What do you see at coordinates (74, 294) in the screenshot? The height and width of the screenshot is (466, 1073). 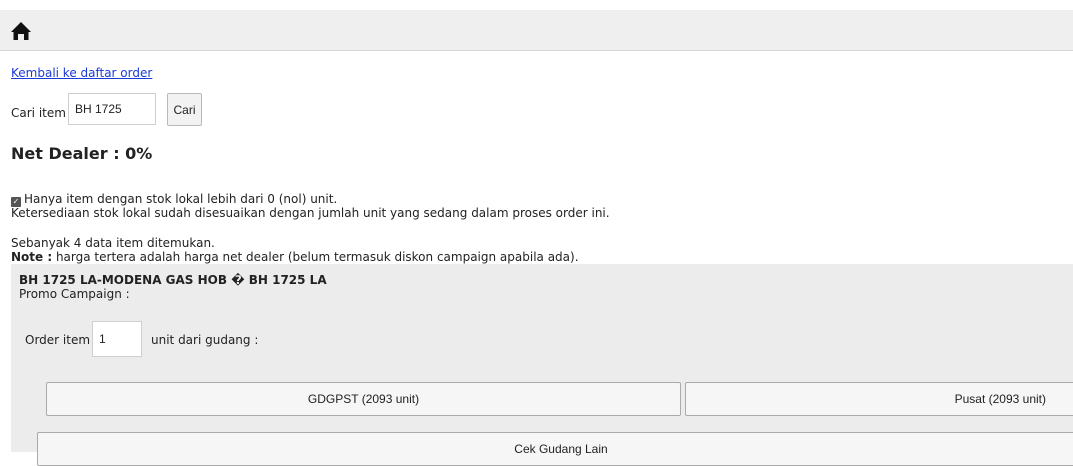 I see `promo-campaign: Promo Campaign :` at bounding box center [74, 294].